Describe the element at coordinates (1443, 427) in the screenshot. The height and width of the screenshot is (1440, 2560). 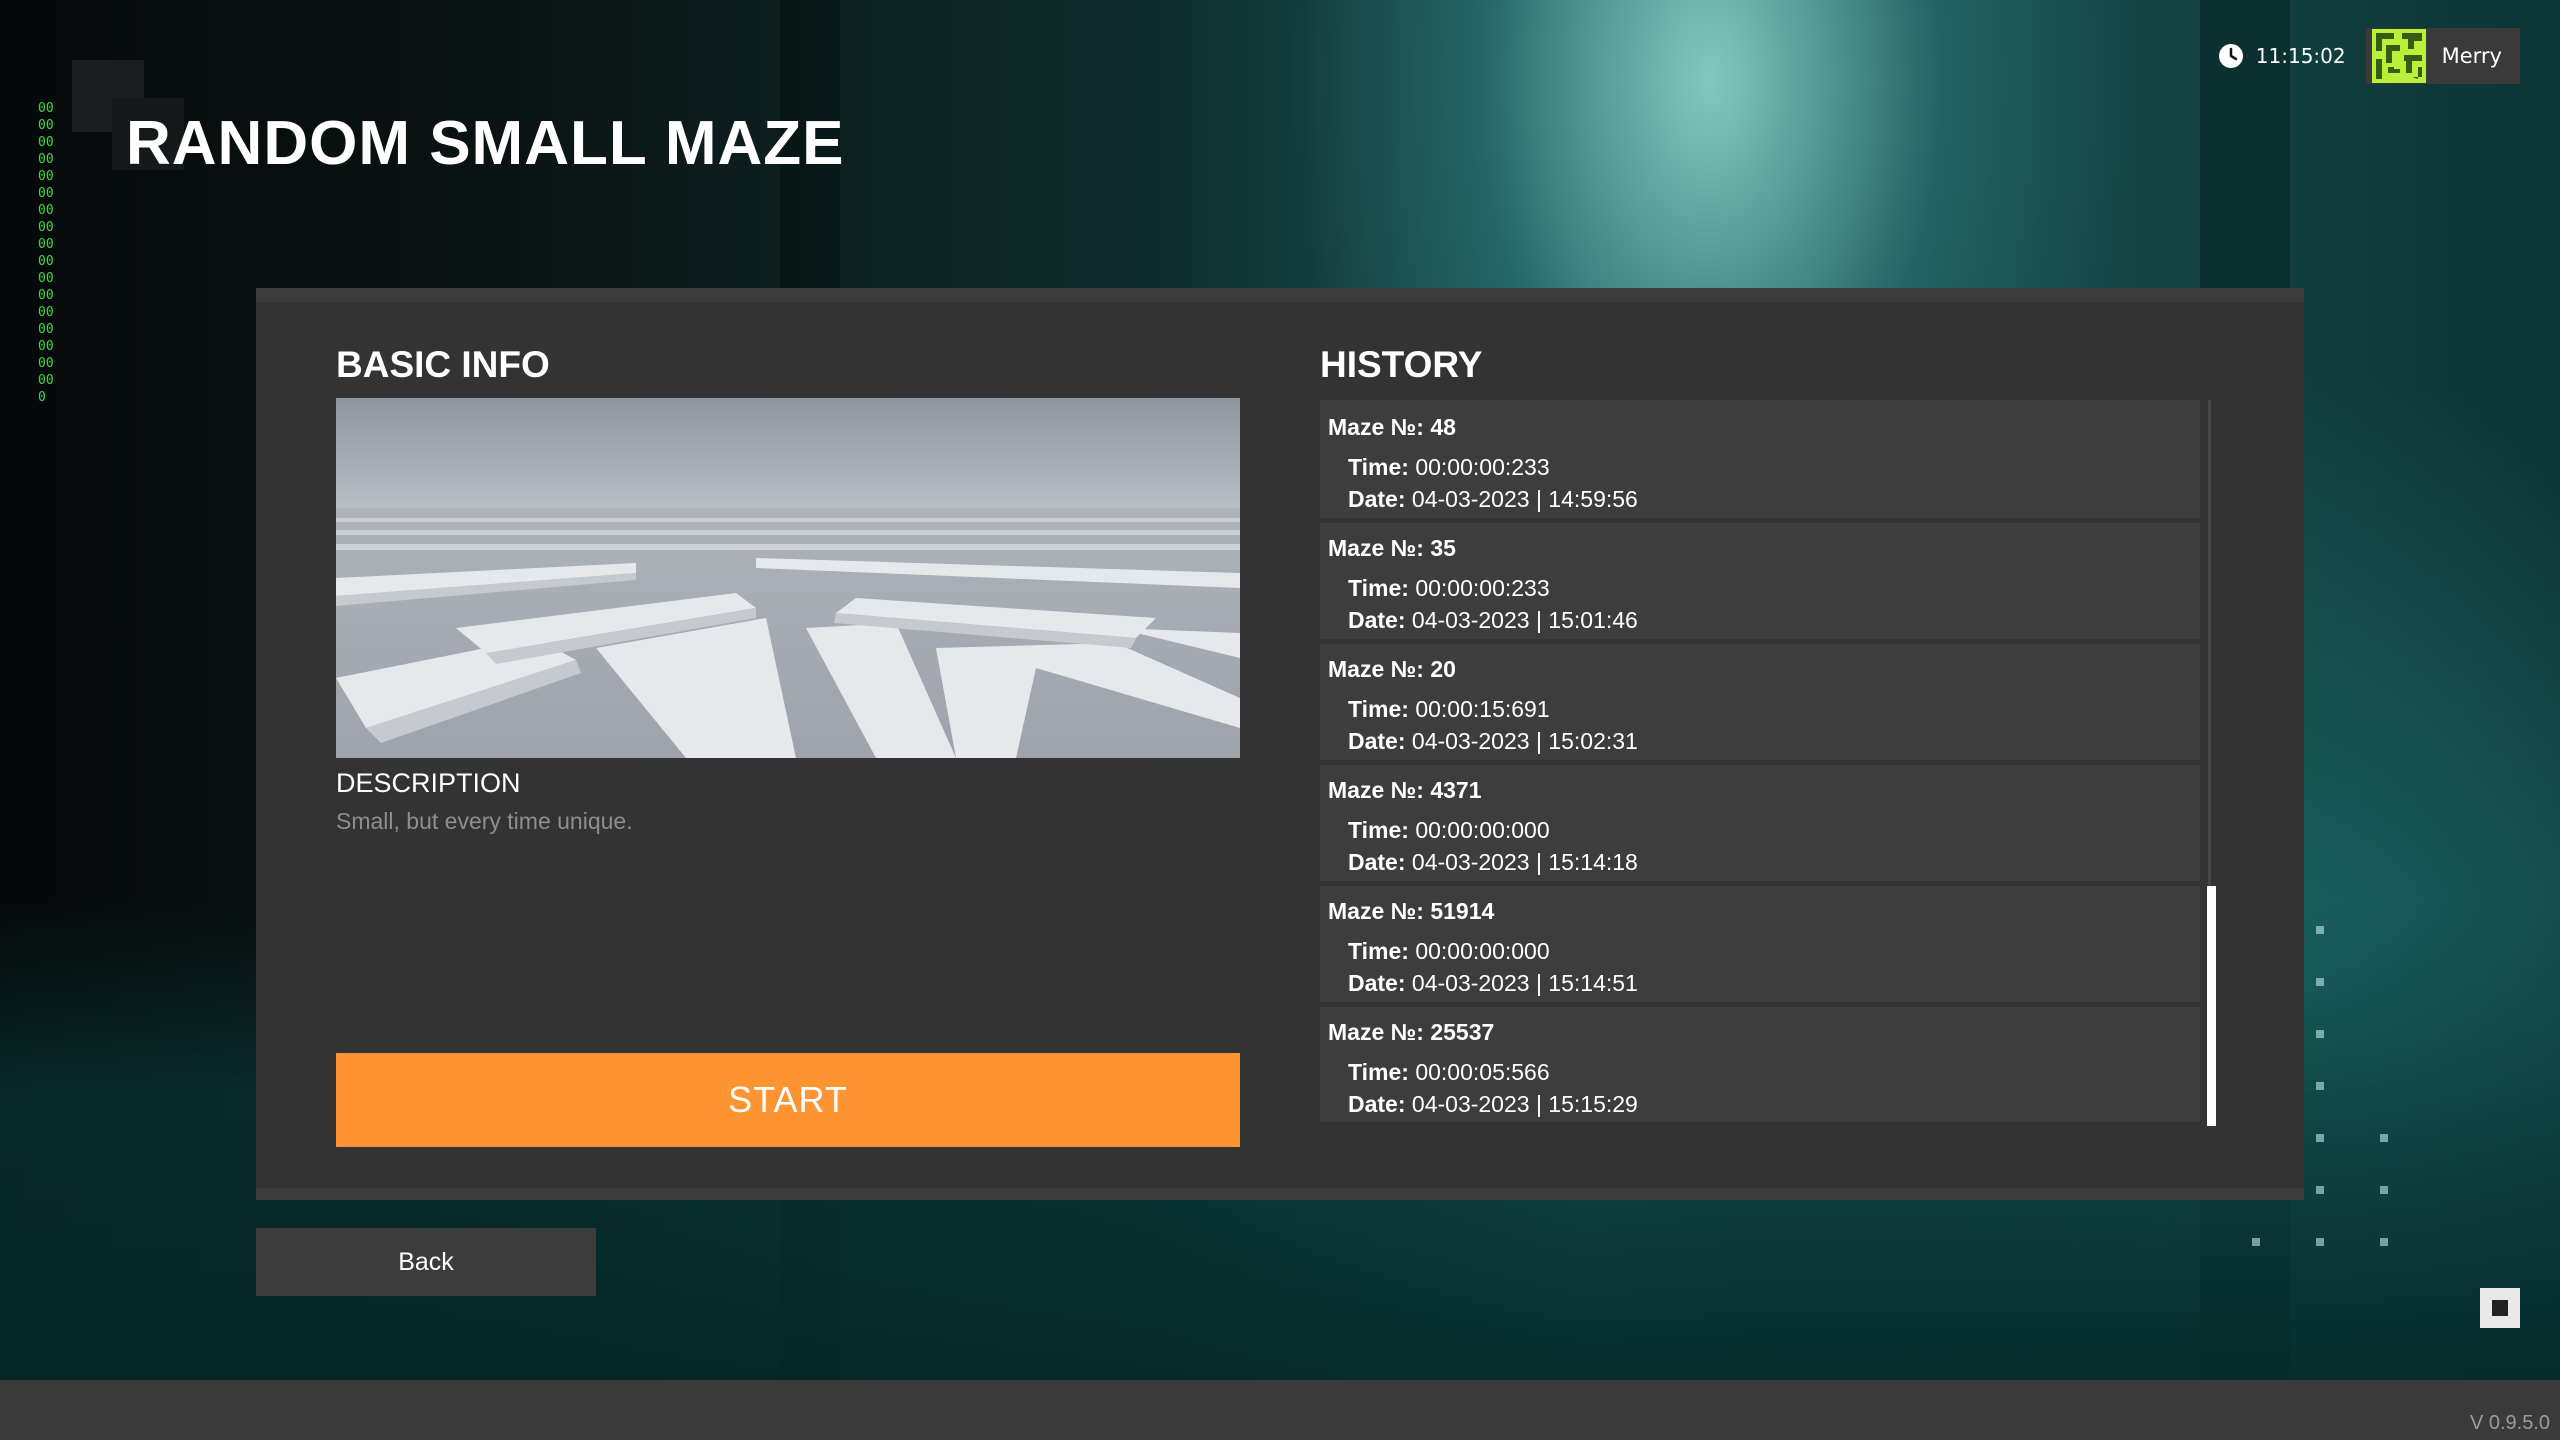
I see `maze-number: 48` at that location.